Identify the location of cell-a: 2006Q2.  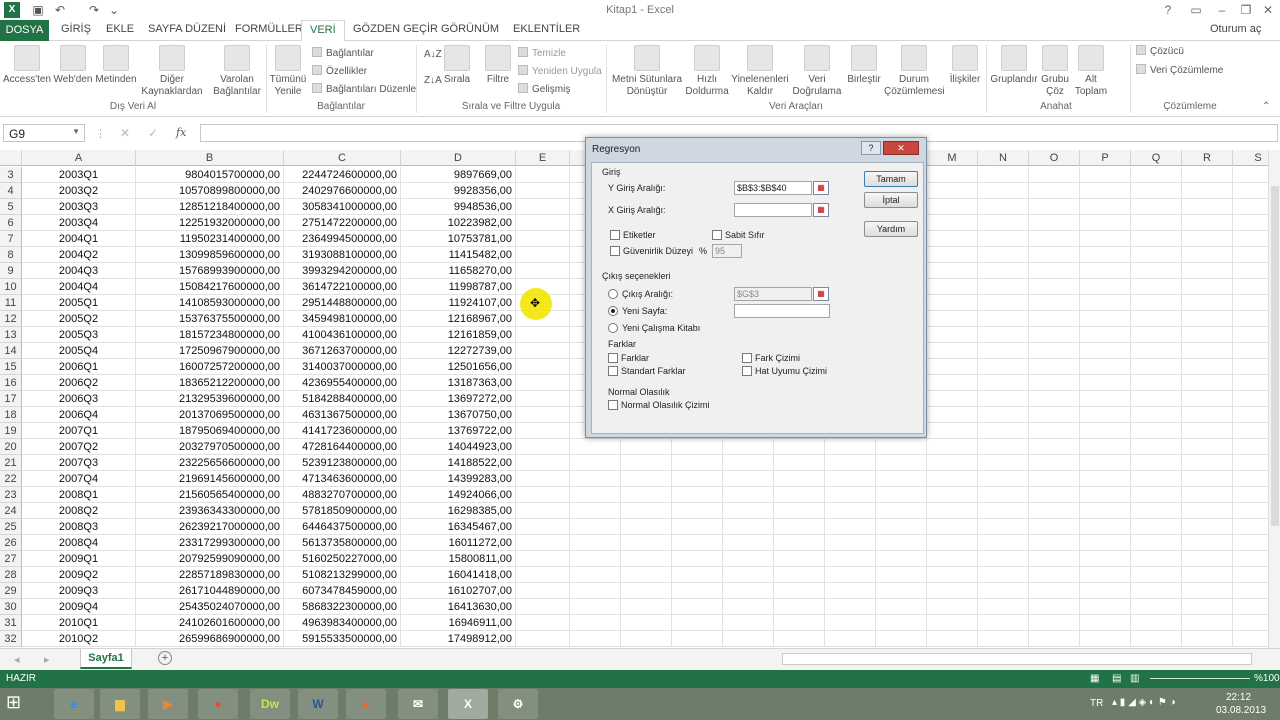
(79, 383).